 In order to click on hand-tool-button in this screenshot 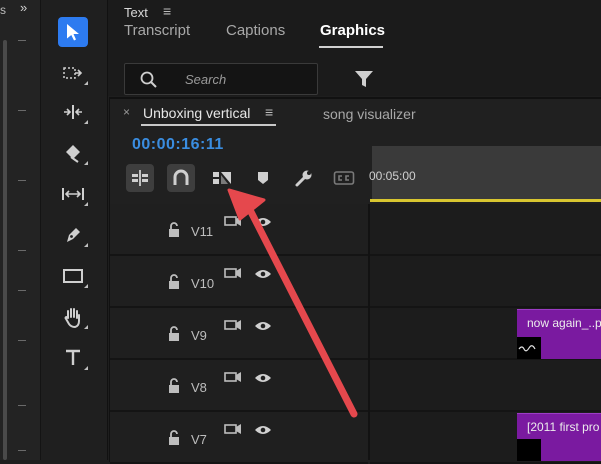, I will do `click(73, 317)`.